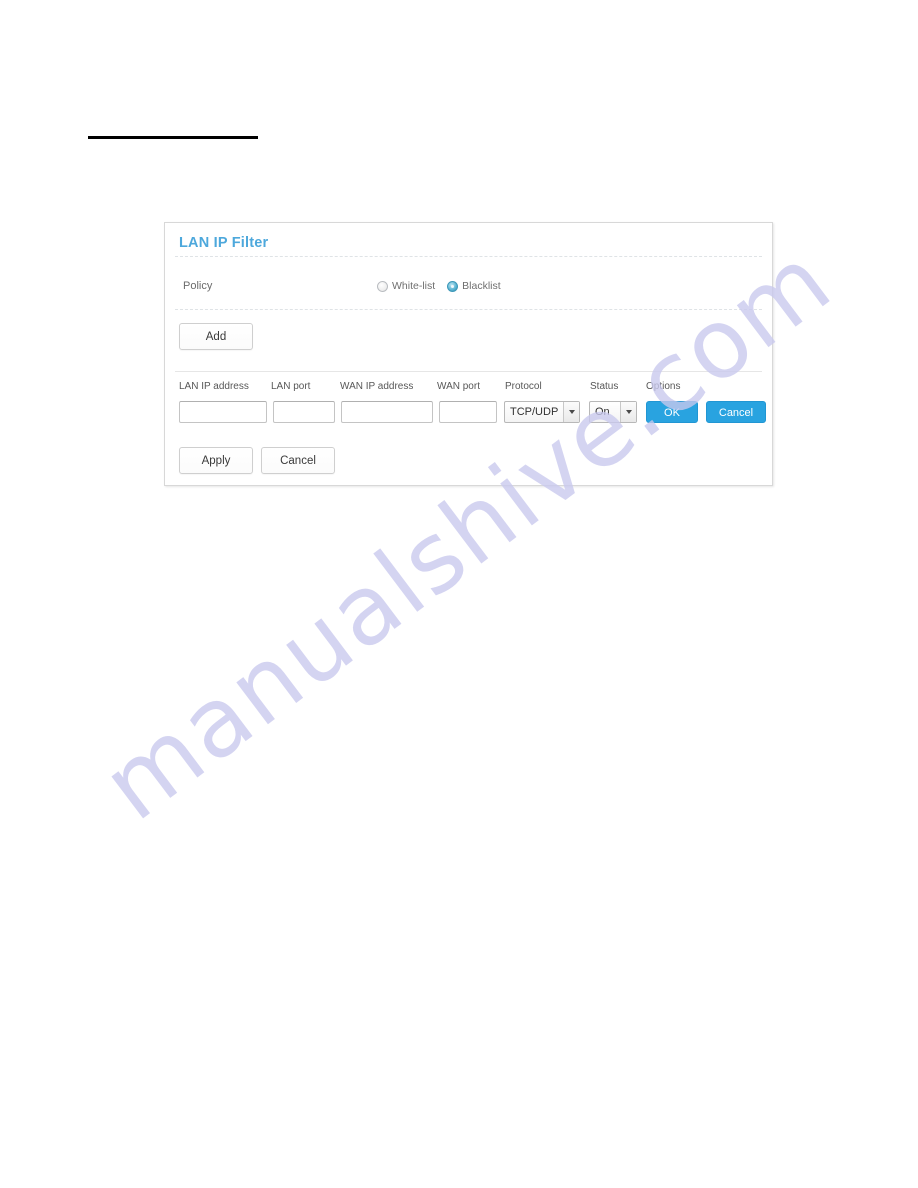  I want to click on row-cancel-button: Cancel, so click(736, 412).